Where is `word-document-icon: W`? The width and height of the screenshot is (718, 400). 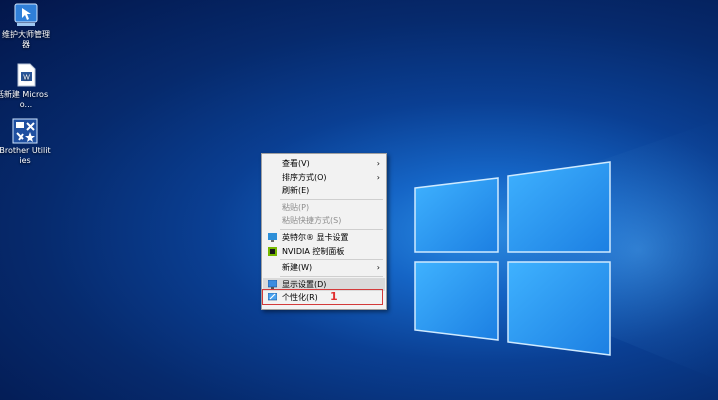
word-document-icon: W is located at coordinates (26, 75).